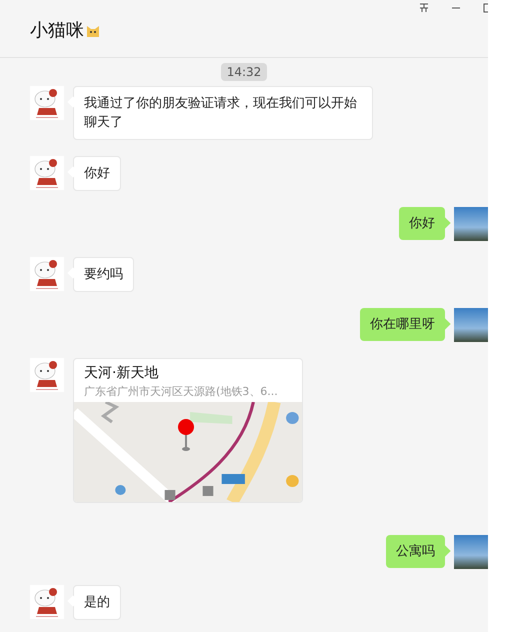  Describe the element at coordinates (93, 31) in the screenshot. I see `cat-face-icon` at that location.